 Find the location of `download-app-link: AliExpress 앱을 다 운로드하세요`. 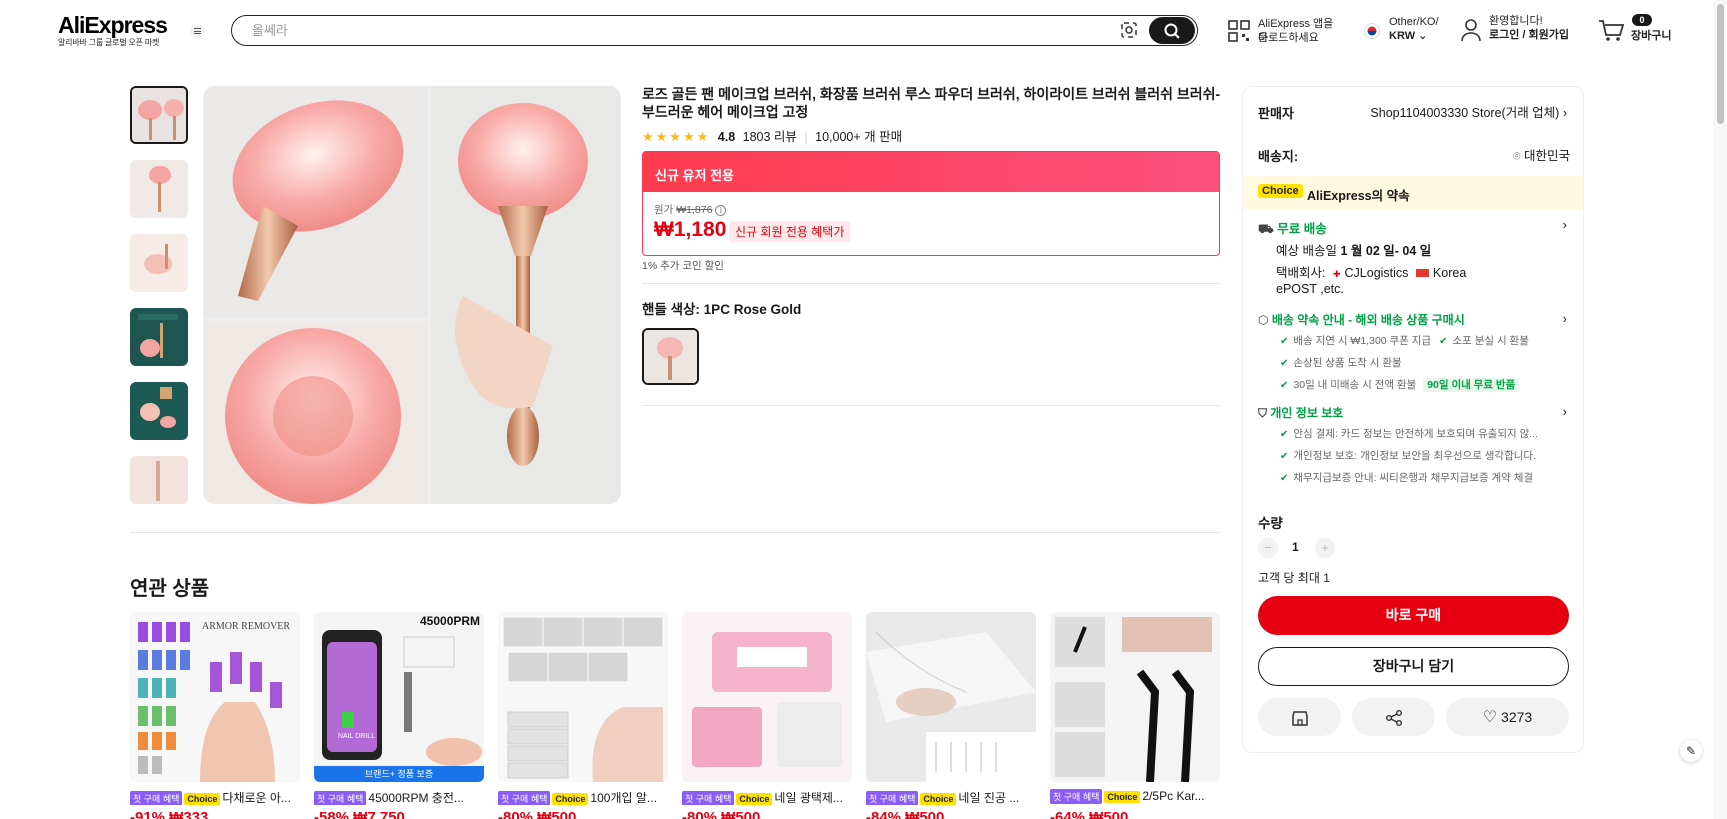

download-app-link: AliExpress 앱을 다 운로드하세요 is located at coordinates (1283, 32).